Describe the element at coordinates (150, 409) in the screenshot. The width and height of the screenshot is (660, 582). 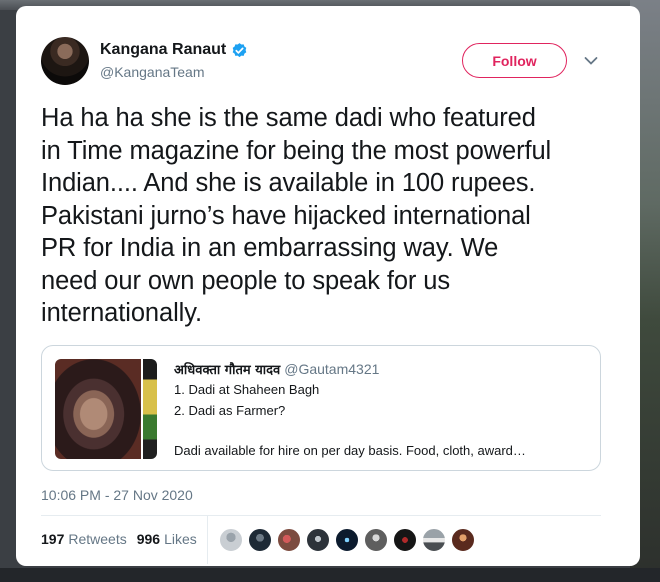
I see `quoted-photo-strip` at that location.